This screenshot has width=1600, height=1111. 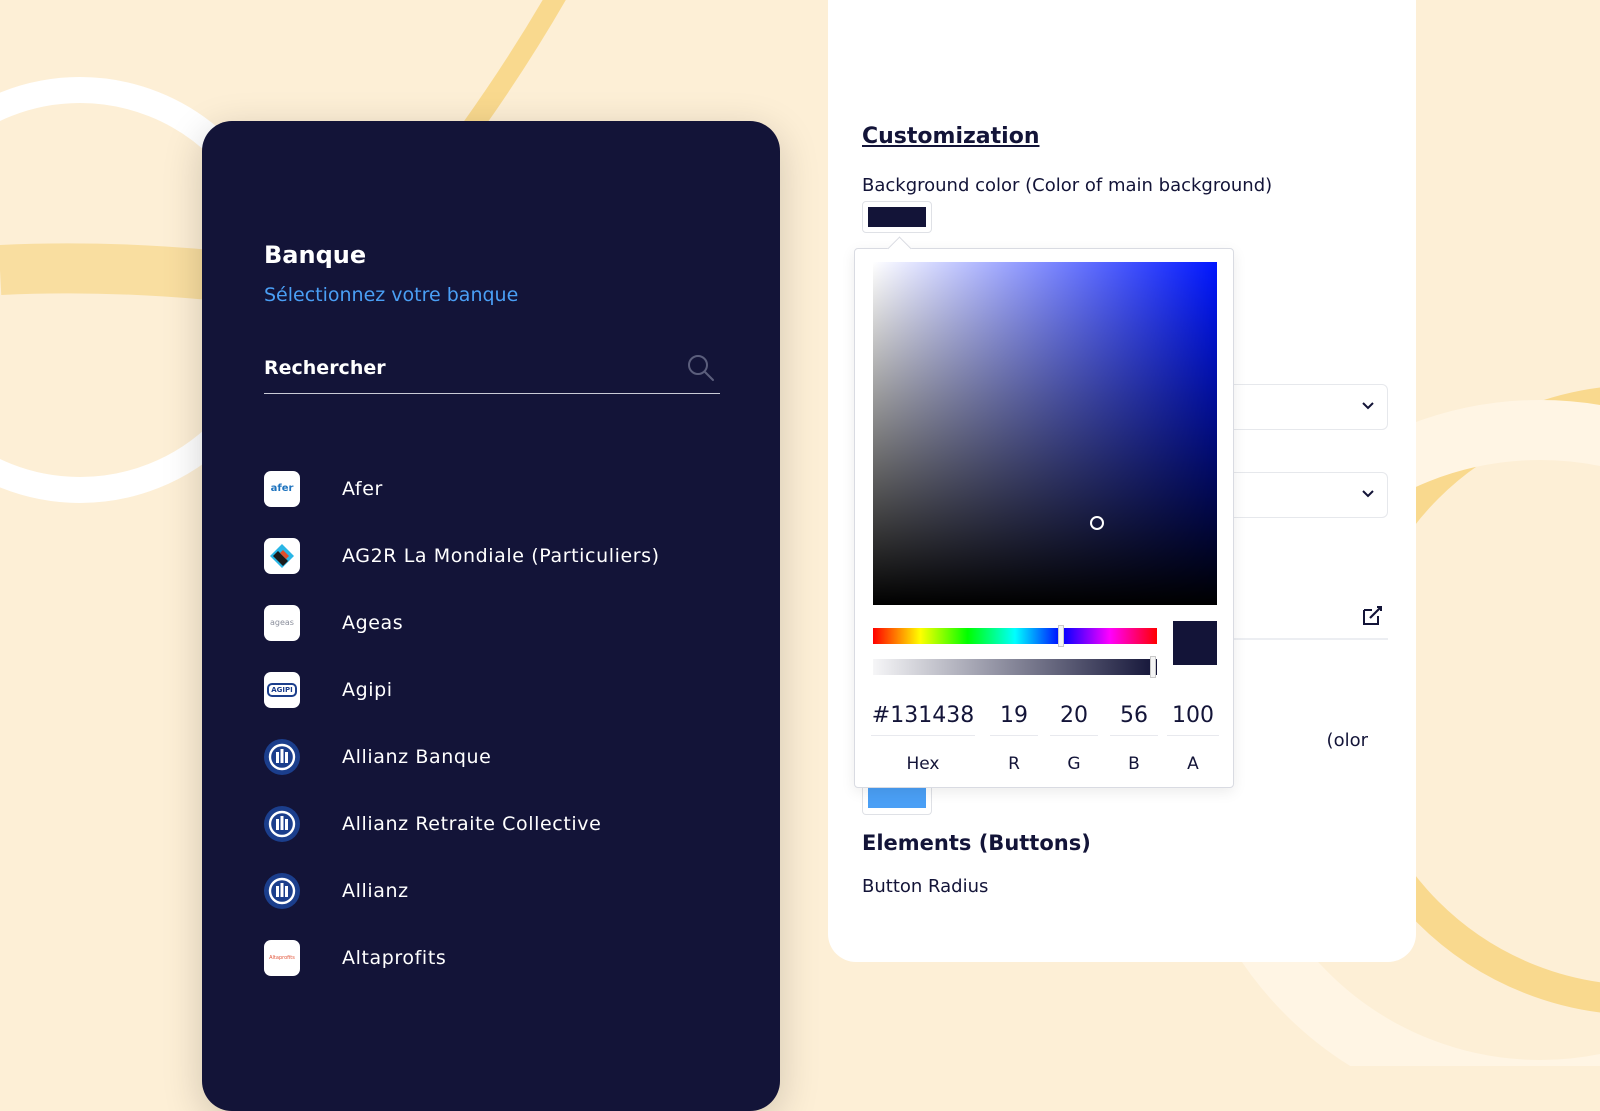 I want to click on customization-title: Customization, so click(x=951, y=136).